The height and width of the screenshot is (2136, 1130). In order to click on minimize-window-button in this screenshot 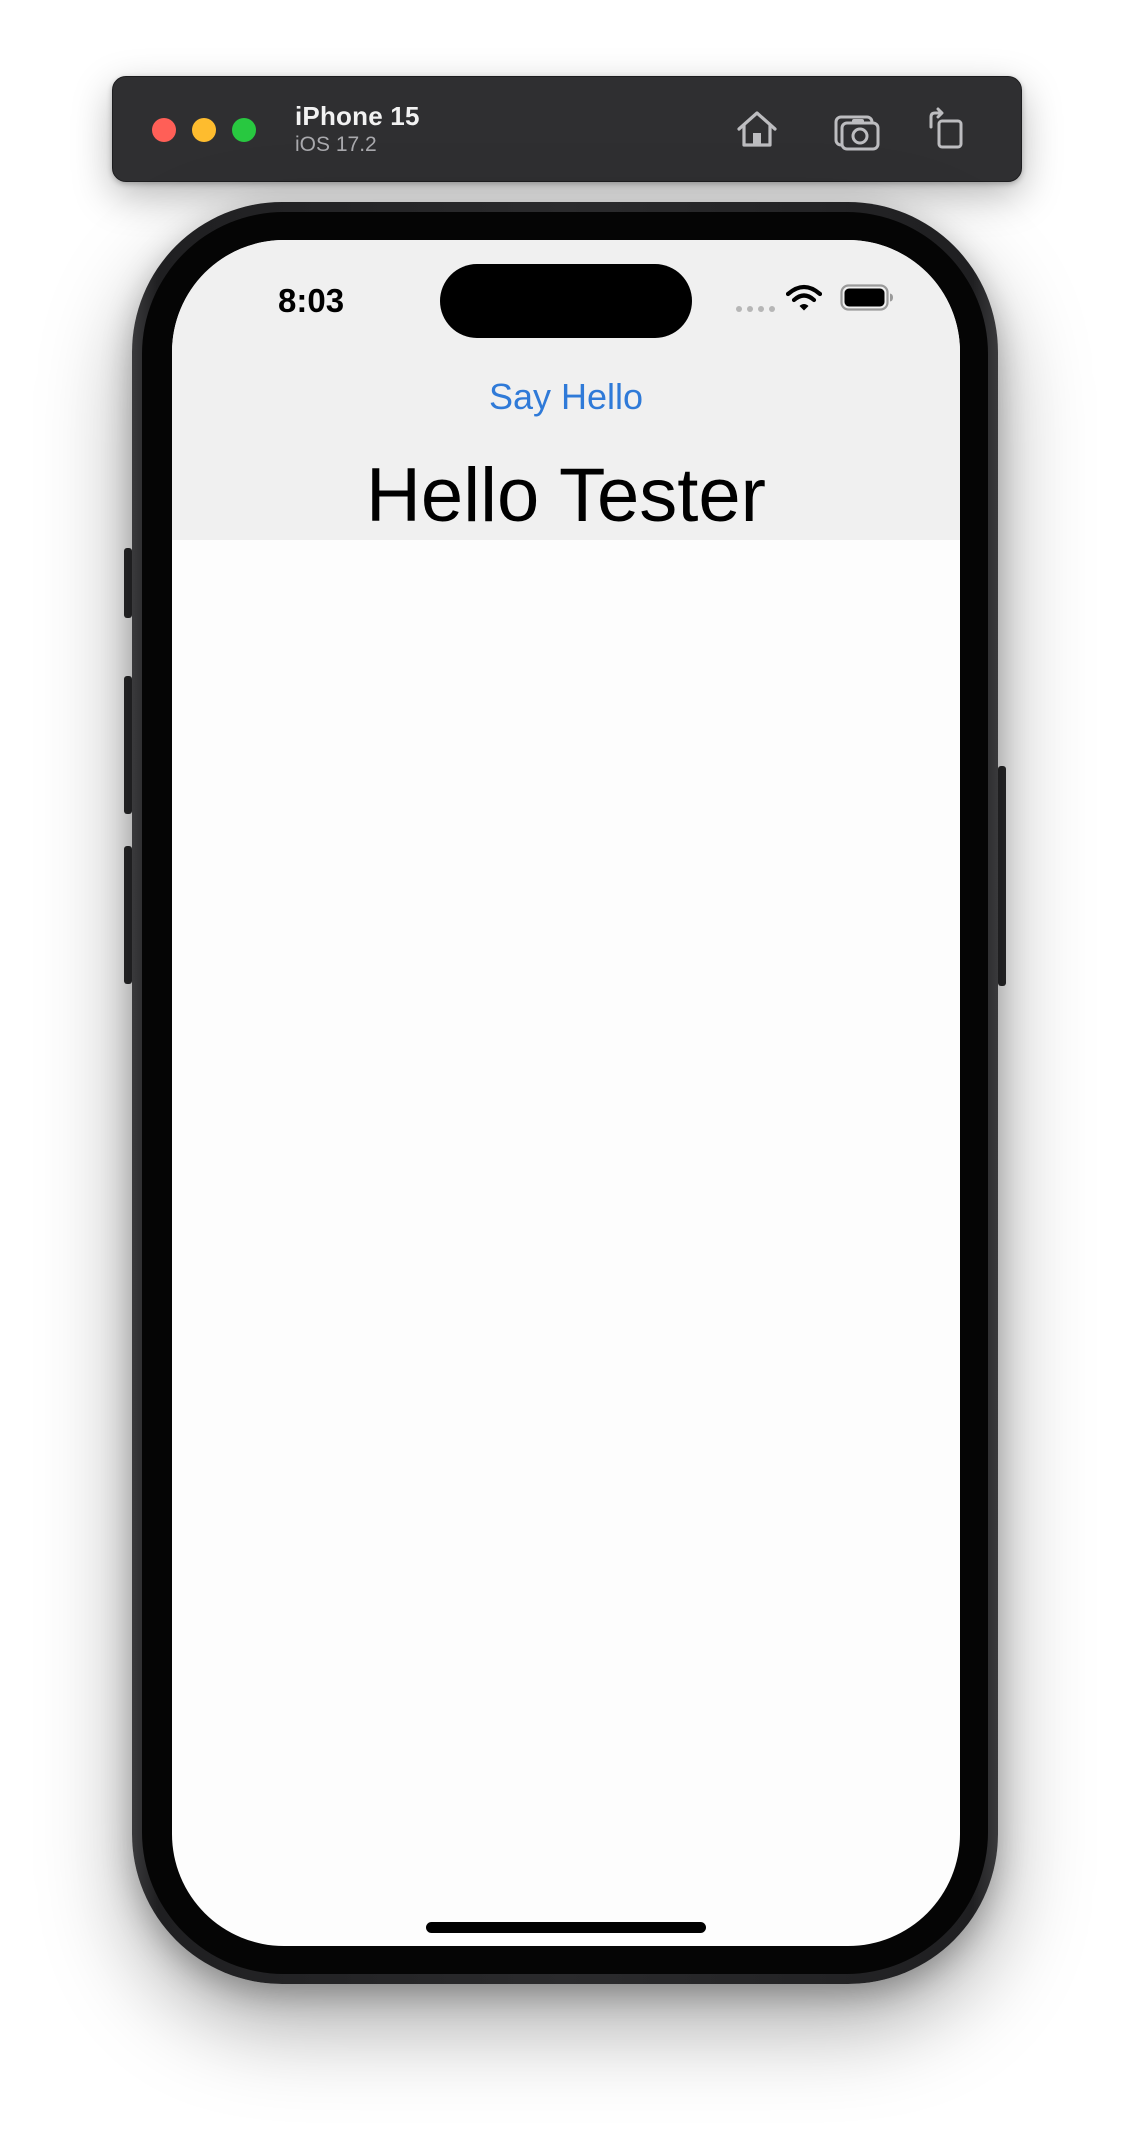, I will do `click(204, 130)`.